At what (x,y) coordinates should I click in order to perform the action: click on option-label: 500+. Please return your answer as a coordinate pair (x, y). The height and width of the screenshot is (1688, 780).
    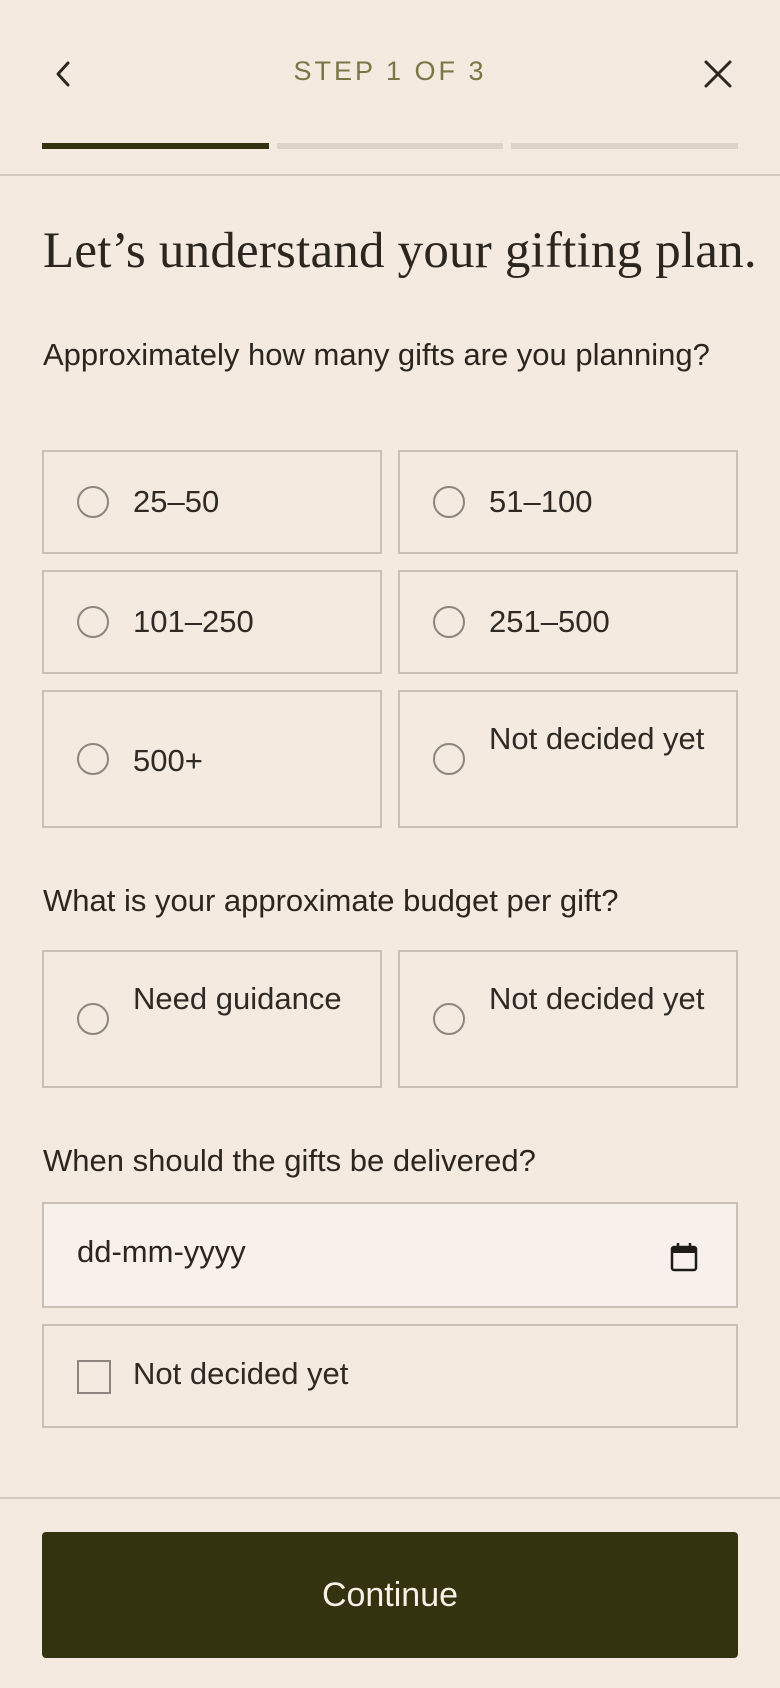
    Looking at the image, I should click on (168, 760).